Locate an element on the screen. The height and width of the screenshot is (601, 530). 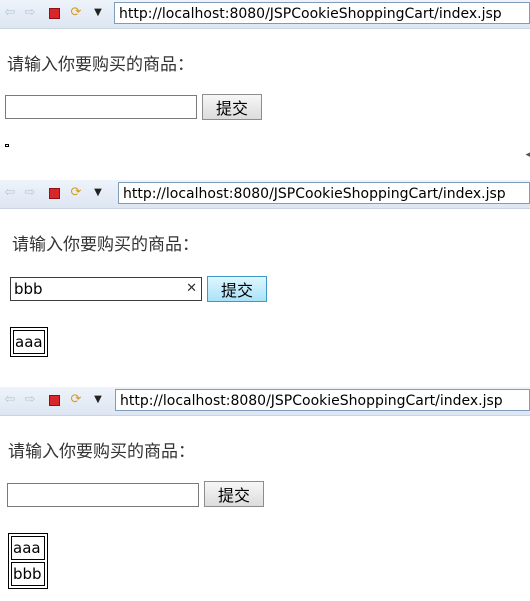
input-value: bbb is located at coordinates (28, 289).